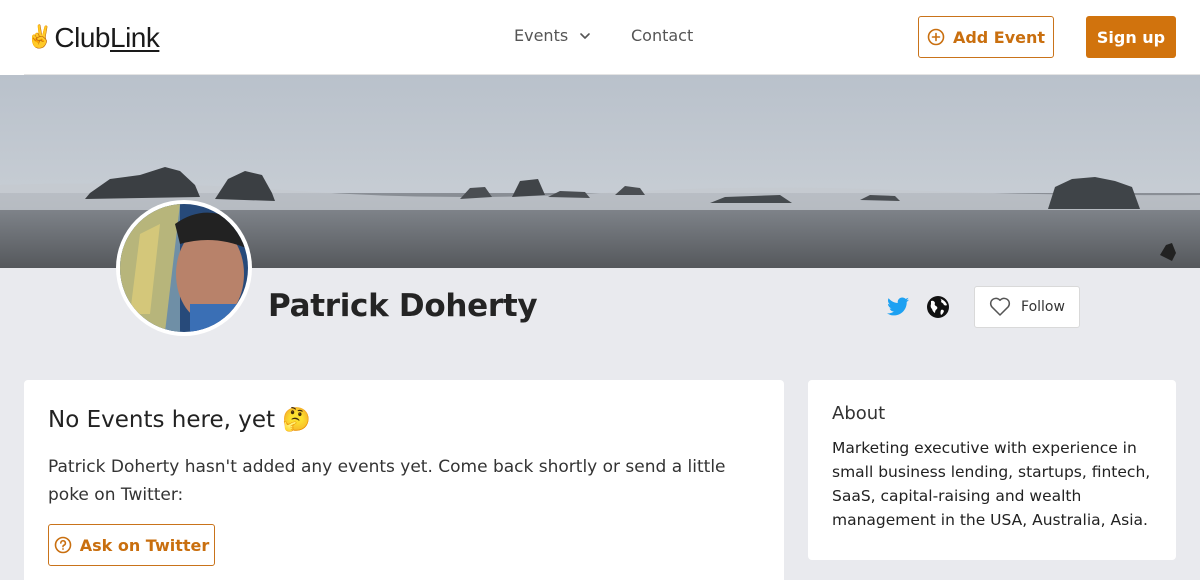 The height and width of the screenshot is (580, 1200). Describe the element at coordinates (859, 413) in the screenshot. I see `about-title: About` at that location.